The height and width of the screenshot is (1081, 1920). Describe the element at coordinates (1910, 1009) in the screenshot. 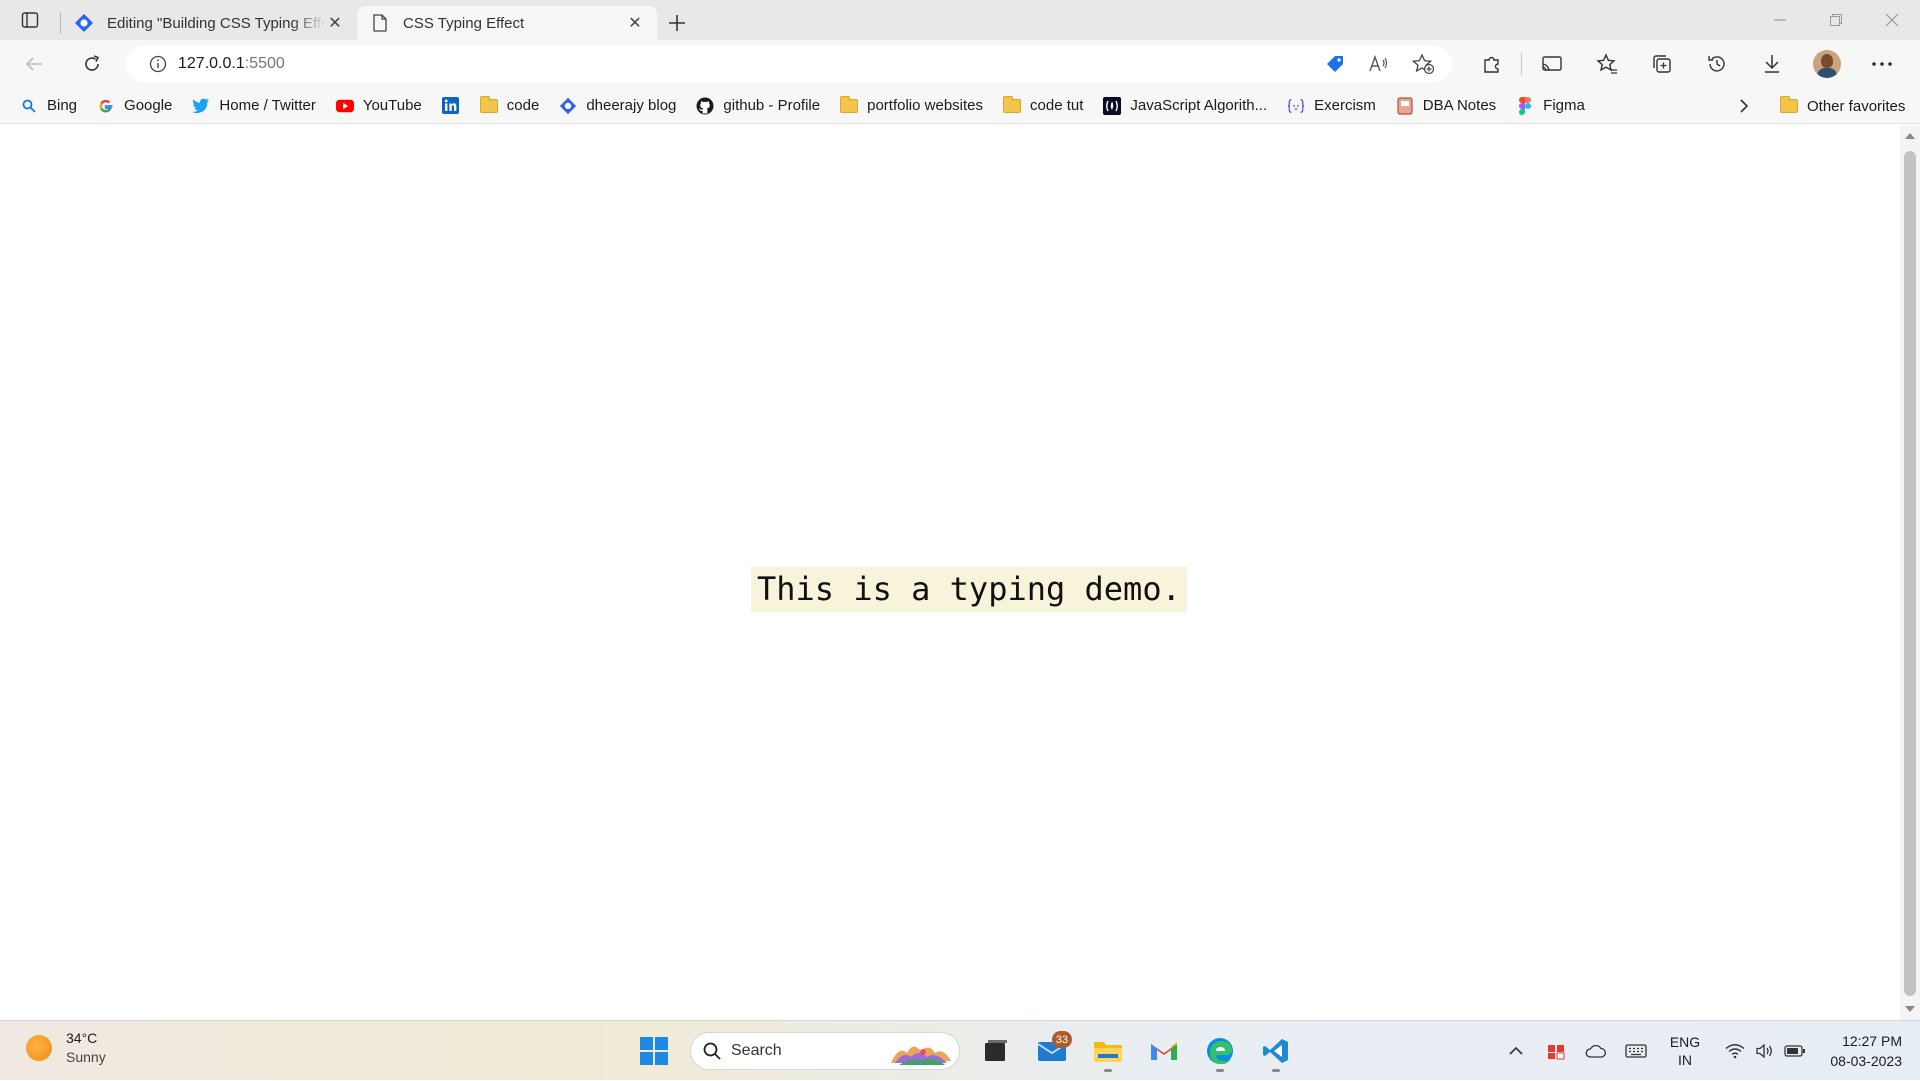

I see `scroll-down-arrow-icon` at that location.